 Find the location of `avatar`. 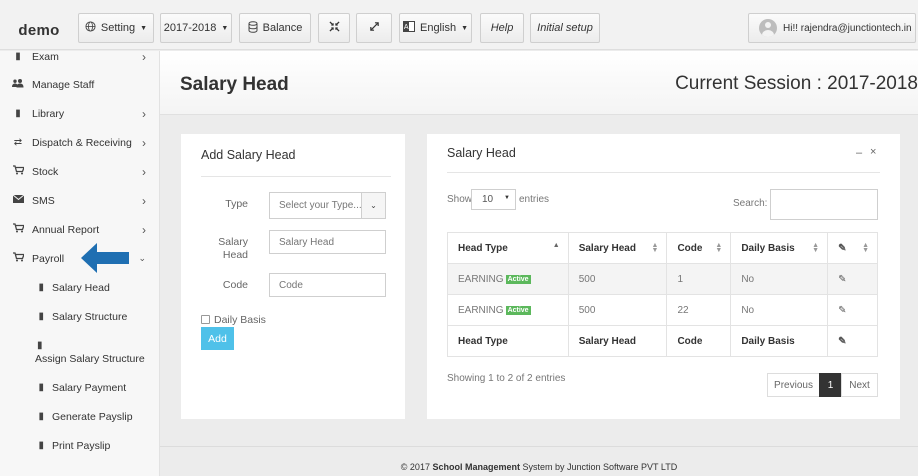

avatar is located at coordinates (768, 28).